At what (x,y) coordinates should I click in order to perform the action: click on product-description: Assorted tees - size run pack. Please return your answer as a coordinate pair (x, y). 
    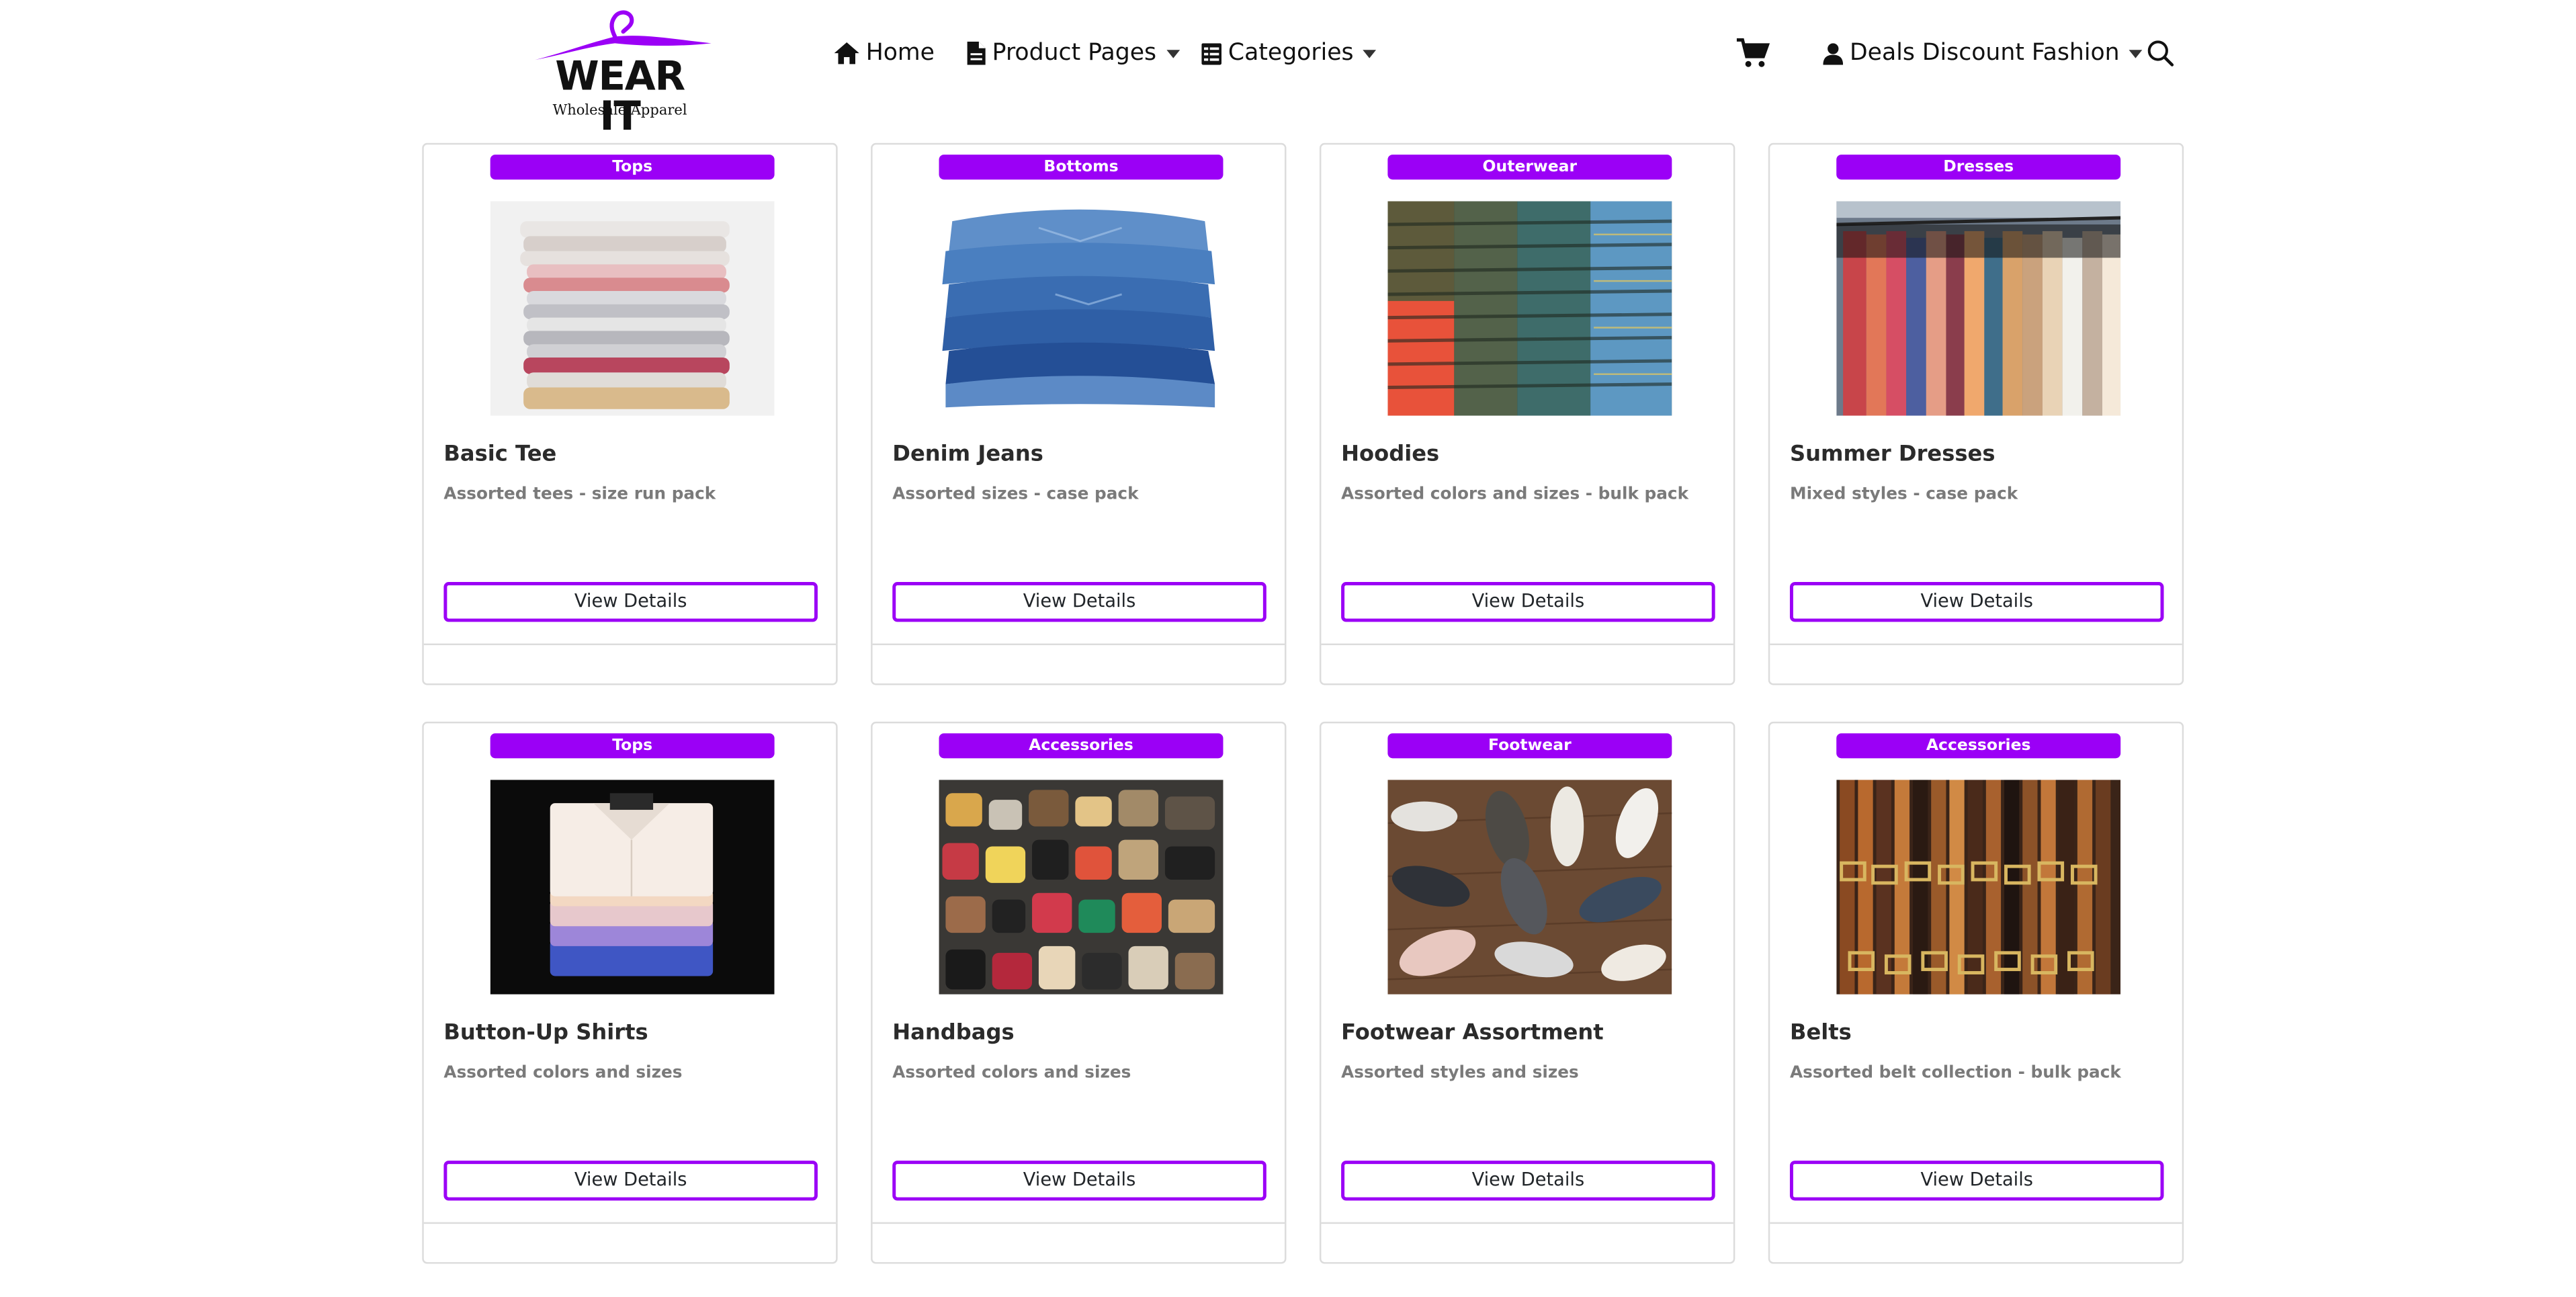
    Looking at the image, I should click on (579, 494).